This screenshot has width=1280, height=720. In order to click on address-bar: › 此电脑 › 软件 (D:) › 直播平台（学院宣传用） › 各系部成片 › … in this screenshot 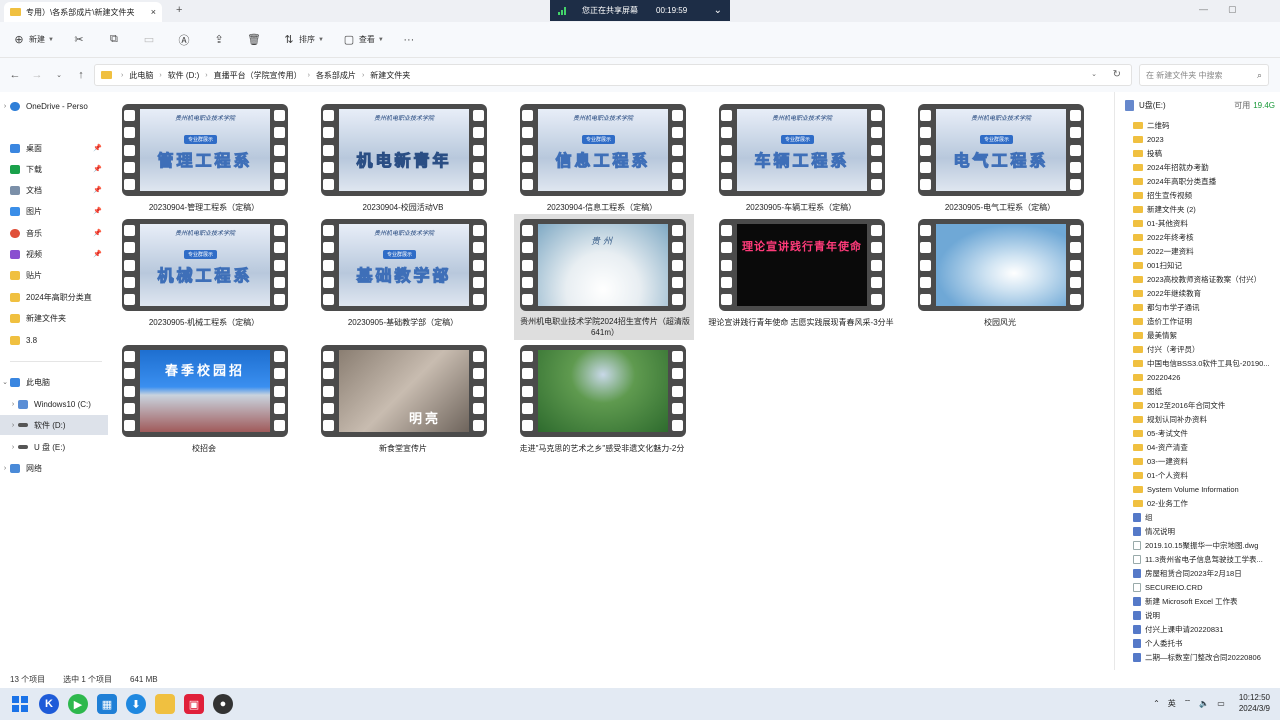, I will do `click(613, 75)`.